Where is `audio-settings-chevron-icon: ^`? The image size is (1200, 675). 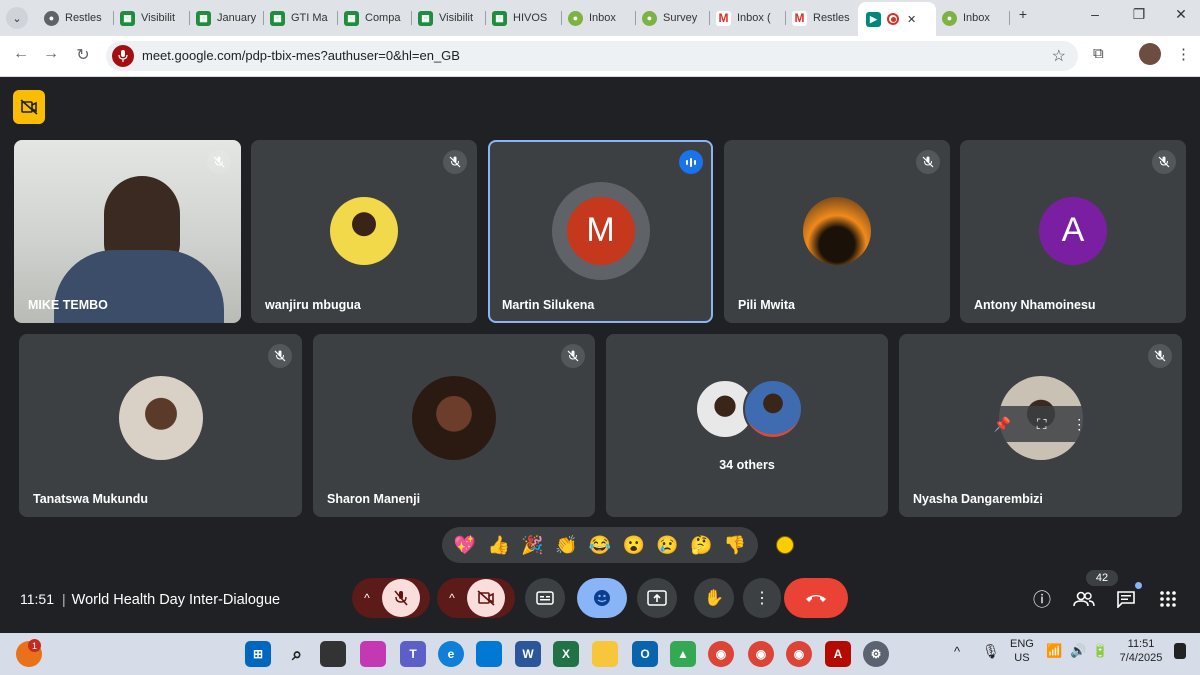 audio-settings-chevron-icon: ^ is located at coordinates (367, 598).